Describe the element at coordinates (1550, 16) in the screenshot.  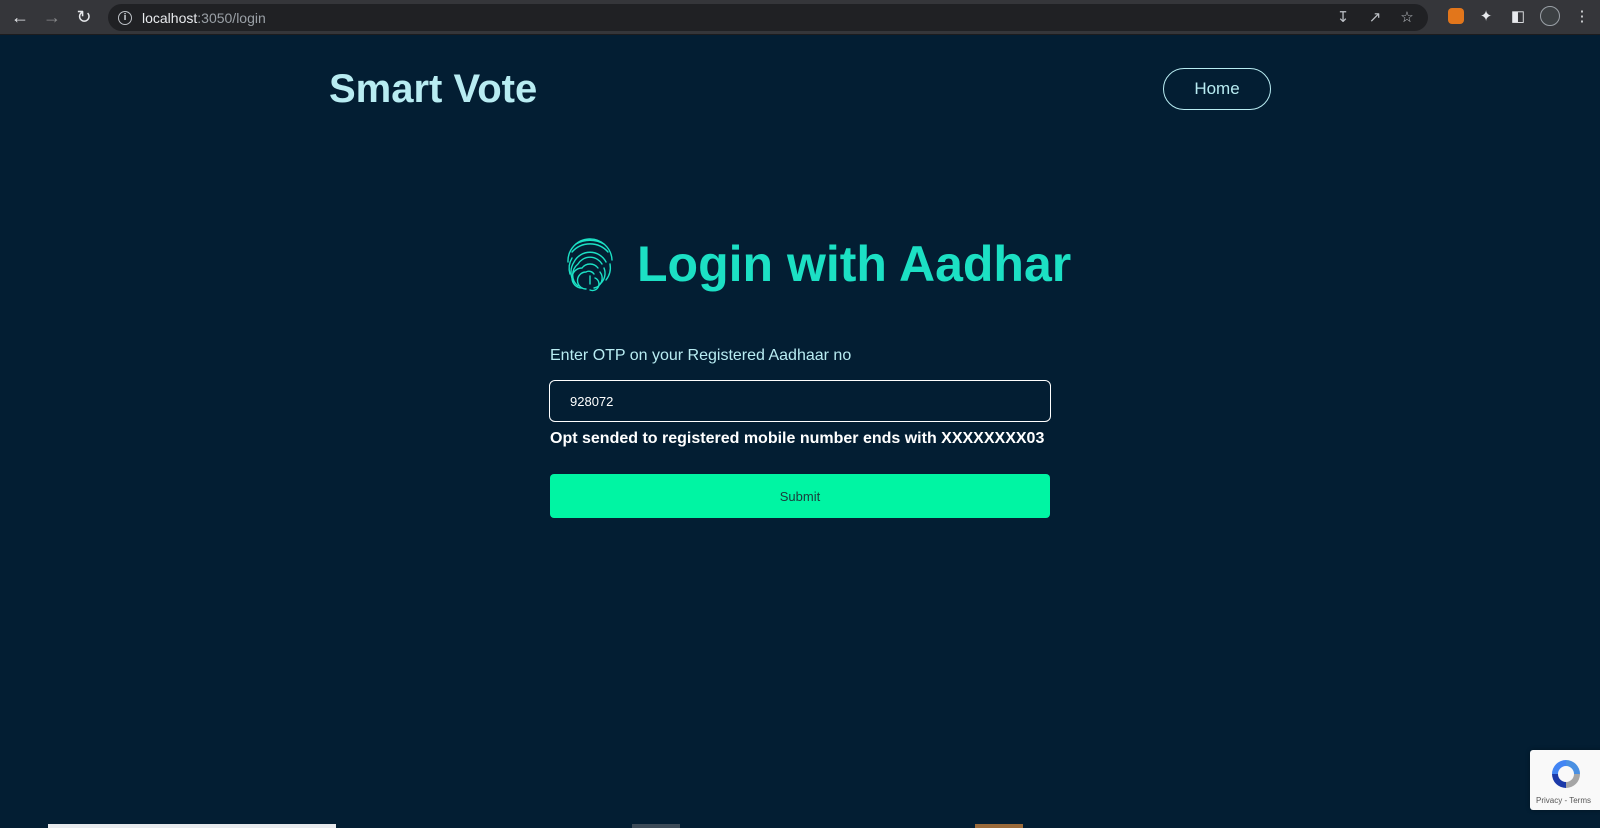
I see `profile-avatar-icon` at that location.